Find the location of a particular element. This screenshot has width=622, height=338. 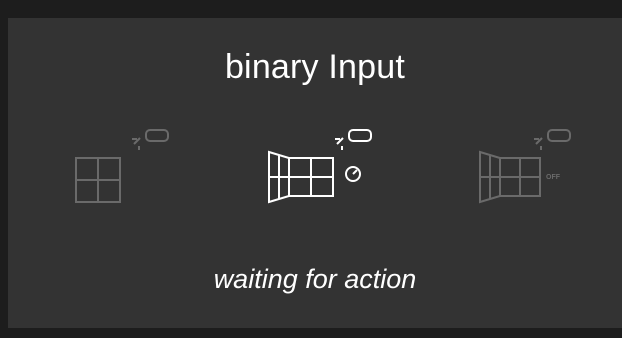

state-window-open-timer-button is located at coordinates (315, 172).